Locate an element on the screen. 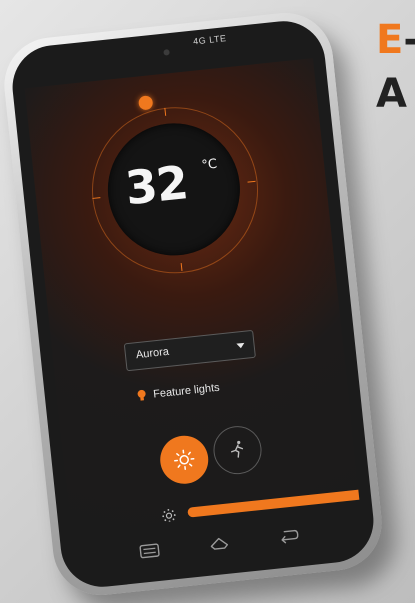 The image size is (415, 603). headline-rest: - is located at coordinates (409, 40).